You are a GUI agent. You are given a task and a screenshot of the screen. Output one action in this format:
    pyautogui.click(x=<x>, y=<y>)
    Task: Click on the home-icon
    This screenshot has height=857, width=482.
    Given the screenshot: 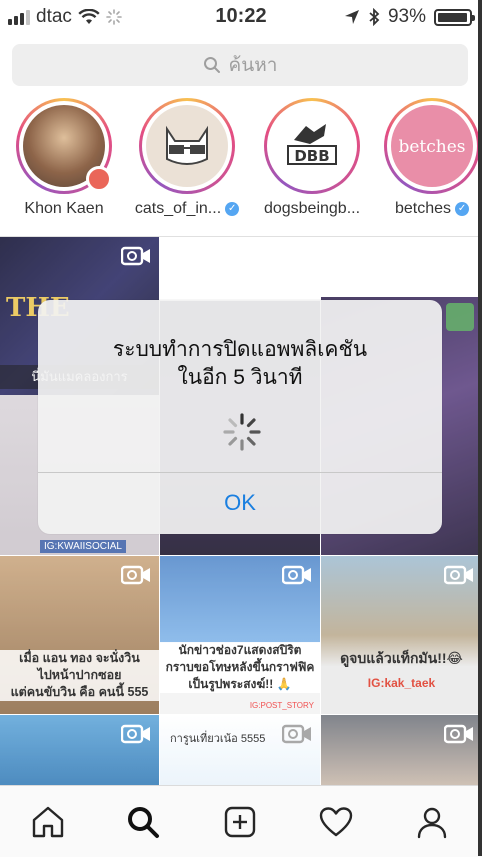 What is the action you would take?
    pyautogui.click(x=48, y=822)
    